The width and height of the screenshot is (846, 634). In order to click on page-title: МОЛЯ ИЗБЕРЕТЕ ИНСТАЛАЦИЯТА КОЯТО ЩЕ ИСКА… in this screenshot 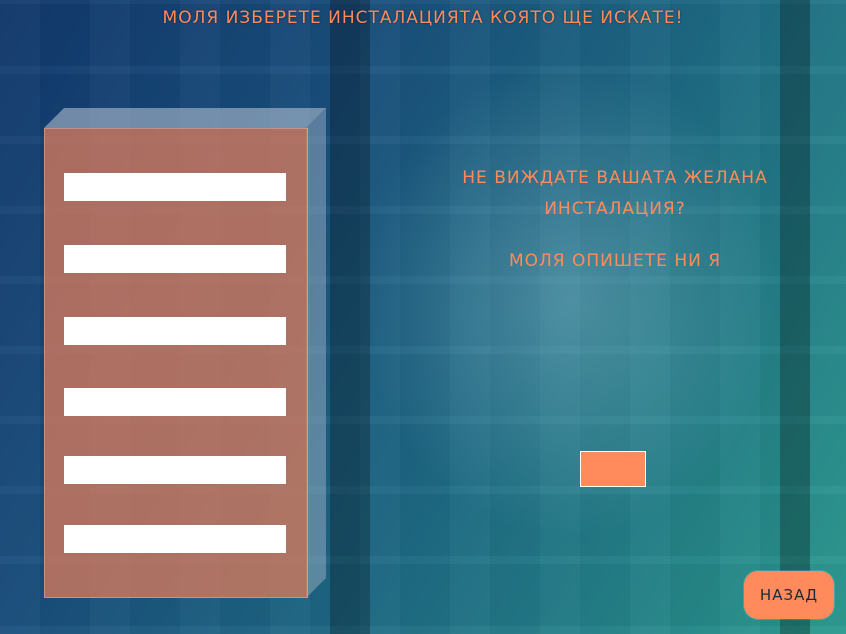, I will do `click(423, 18)`.